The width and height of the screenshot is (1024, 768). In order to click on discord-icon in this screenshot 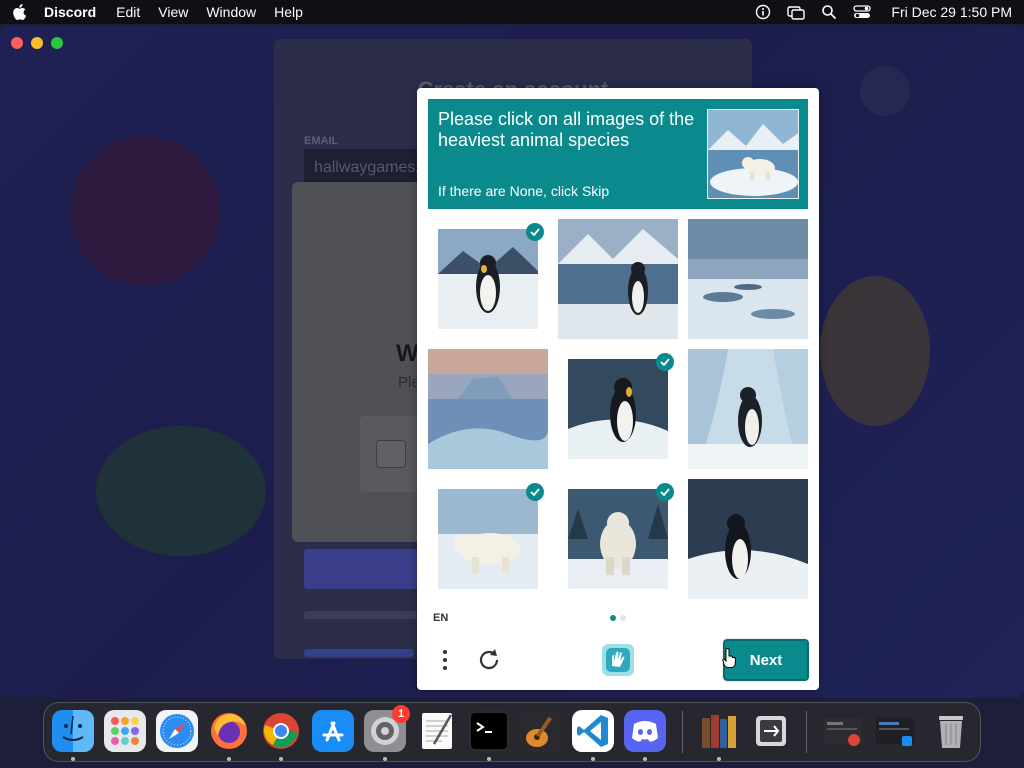, I will do `click(645, 731)`.